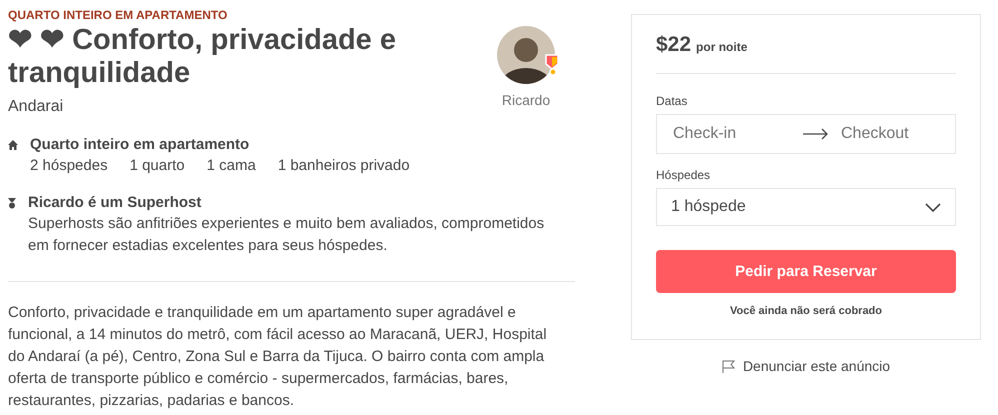 The image size is (998, 415). I want to click on guests-select: 1 hóspede, so click(806, 207).